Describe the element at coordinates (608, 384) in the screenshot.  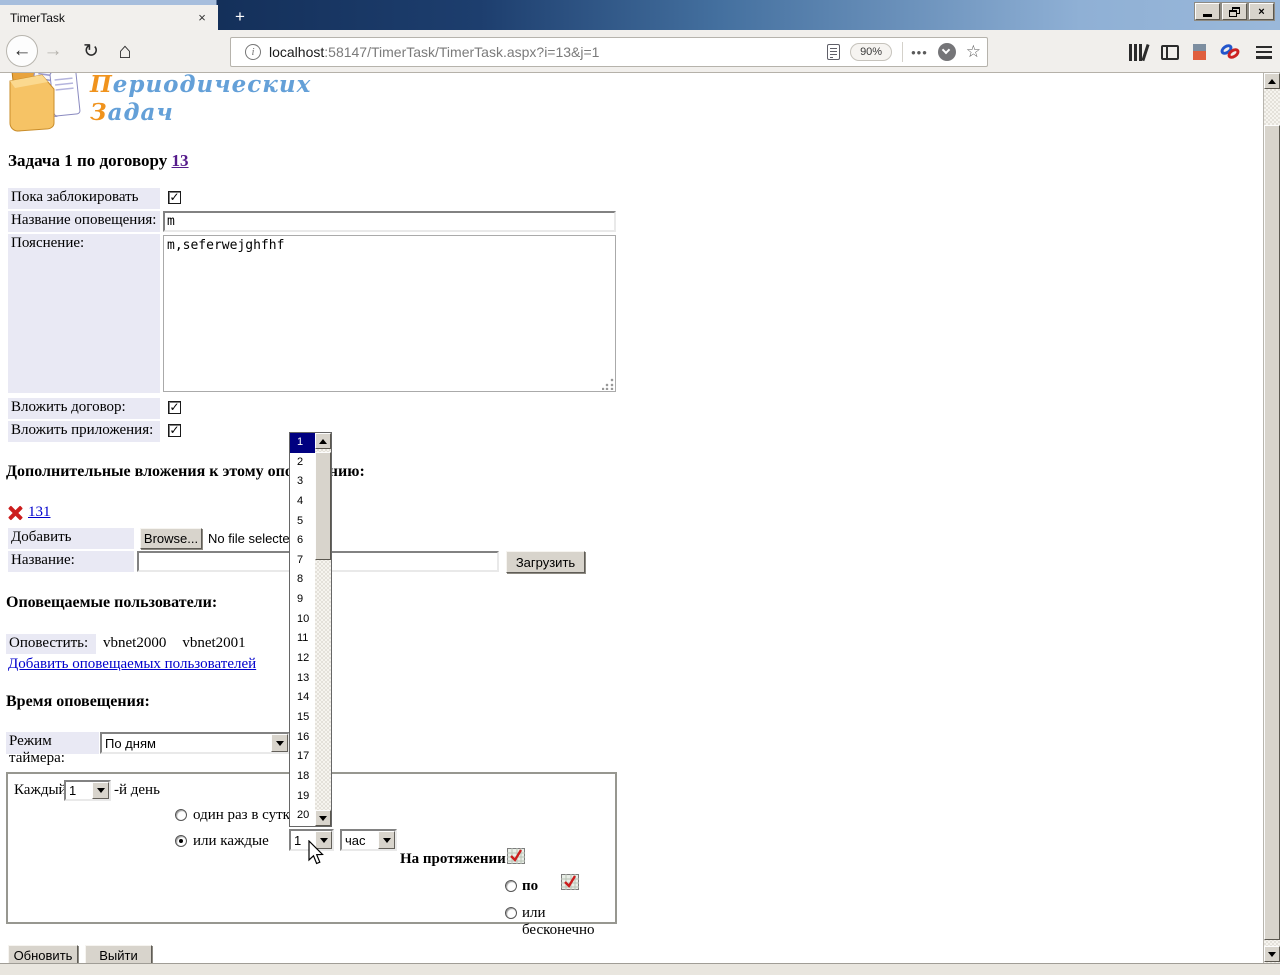
I see `resize-grip-icon` at that location.